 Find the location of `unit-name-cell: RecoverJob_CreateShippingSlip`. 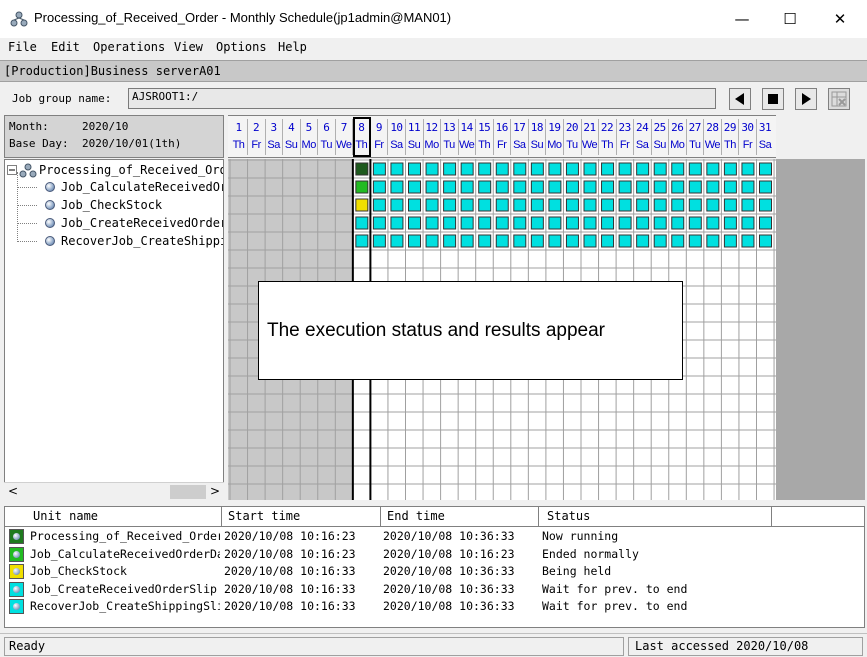

unit-name-cell: RecoverJob_CreateShippingSlip is located at coordinates (125, 606).